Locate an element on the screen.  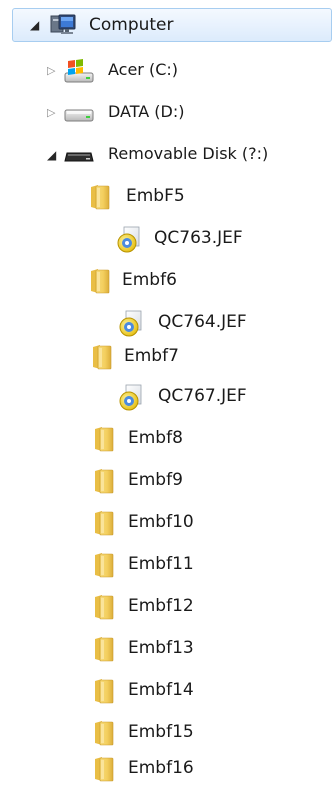
tree-item-folder: Embf6 is located at coordinates (168, 281).